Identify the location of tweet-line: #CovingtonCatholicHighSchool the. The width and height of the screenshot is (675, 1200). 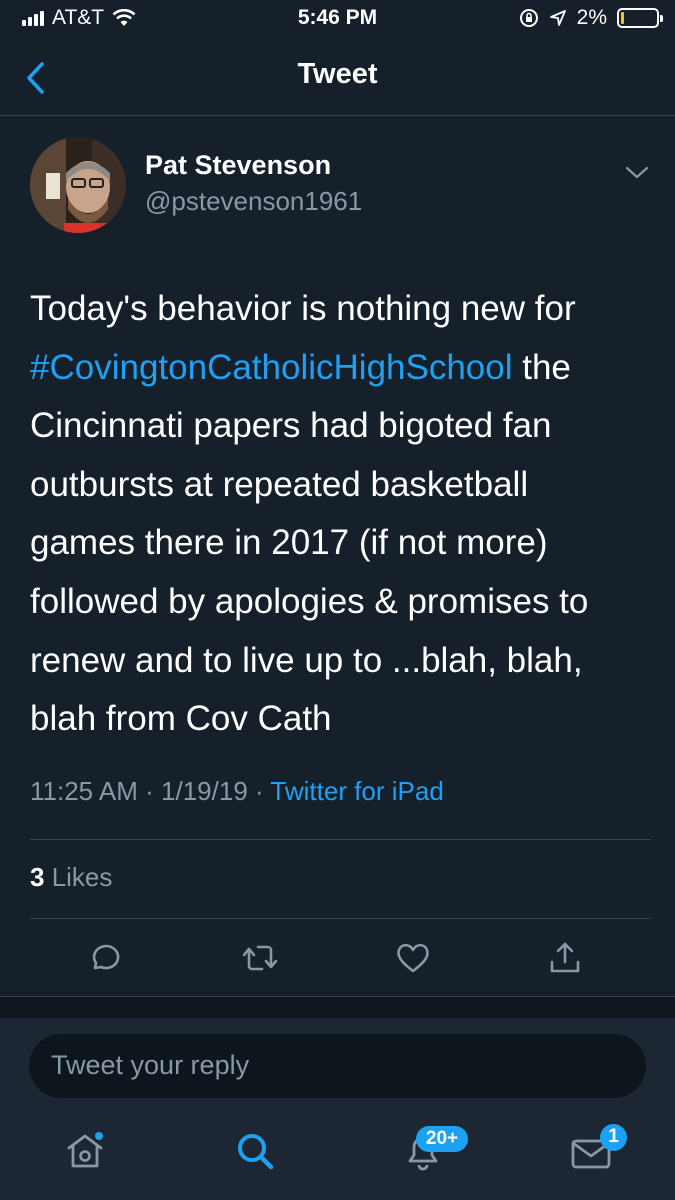
(340, 368).